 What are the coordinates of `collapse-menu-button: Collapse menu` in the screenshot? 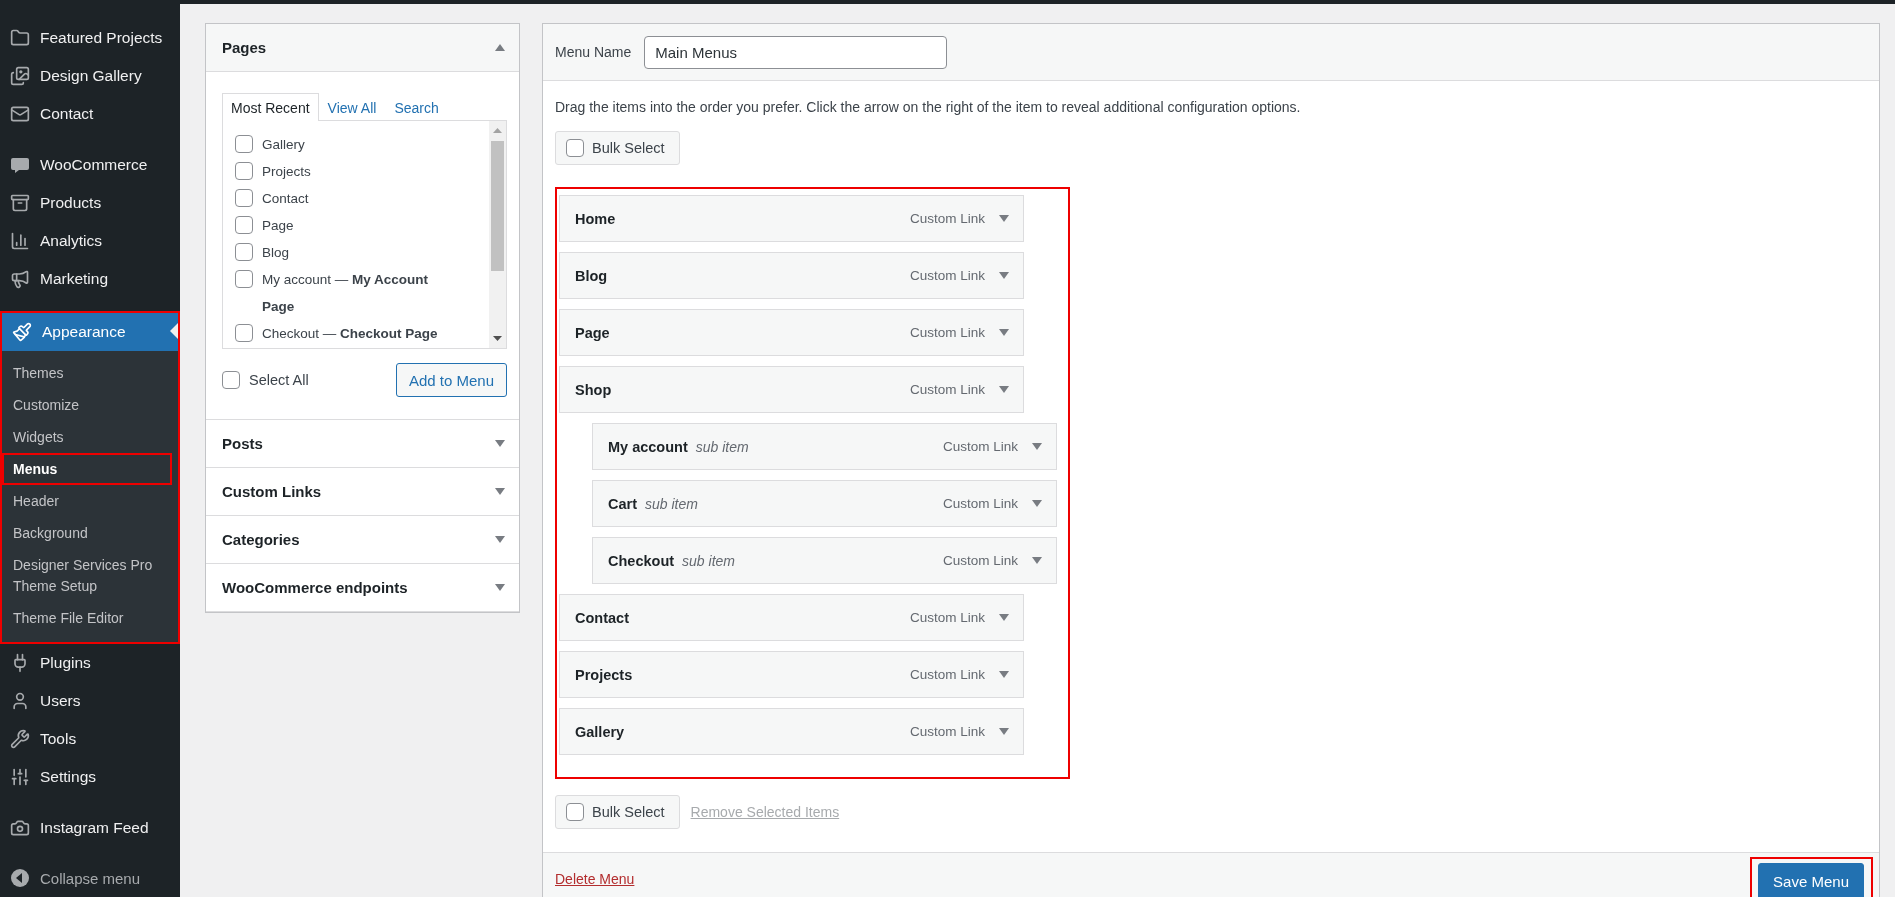 It's located at (90, 878).